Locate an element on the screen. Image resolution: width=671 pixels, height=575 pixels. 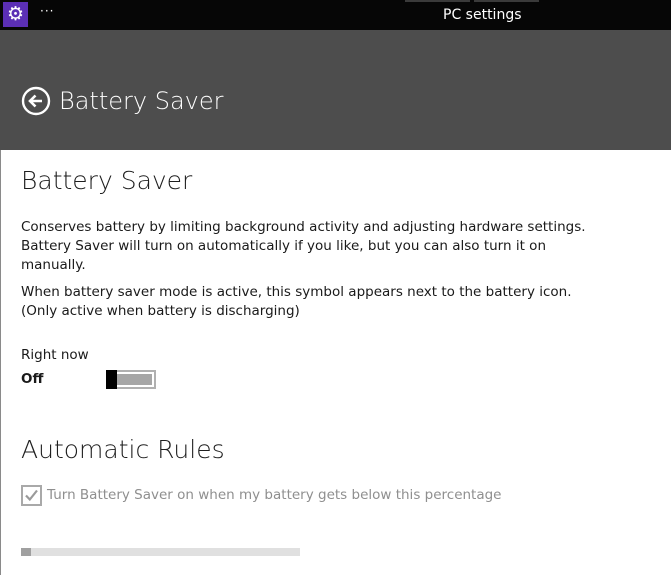
toggle-track-fill is located at coordinates (134, 379).